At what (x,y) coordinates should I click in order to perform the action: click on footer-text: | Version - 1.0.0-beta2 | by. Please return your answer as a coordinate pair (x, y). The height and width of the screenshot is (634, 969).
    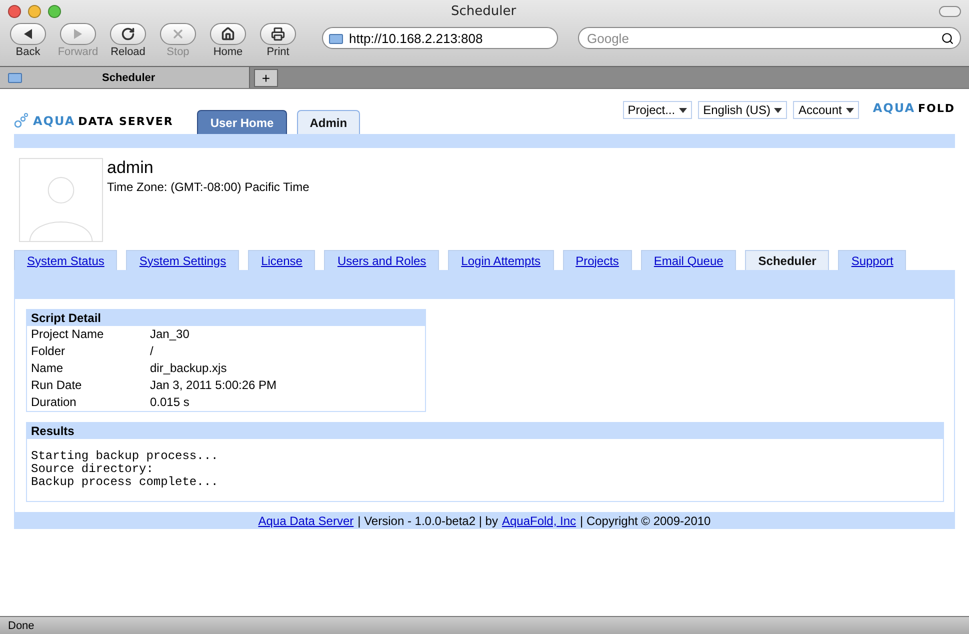
    Looking at the image, I should click on (428, 521).